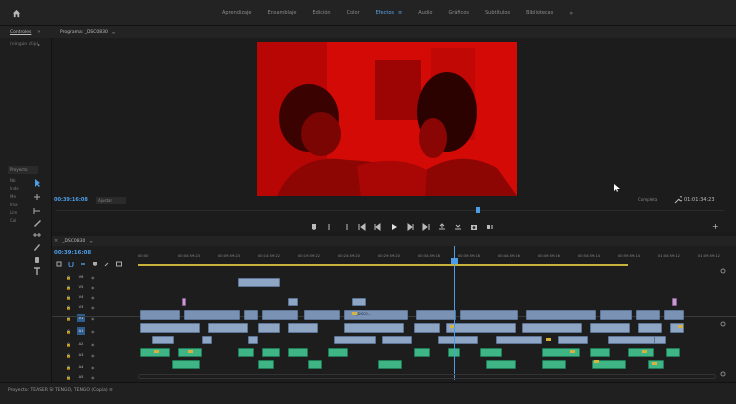  Describe the element at coordinates (81, 344) in the screenshot. I see `track-label: A2` at that location.